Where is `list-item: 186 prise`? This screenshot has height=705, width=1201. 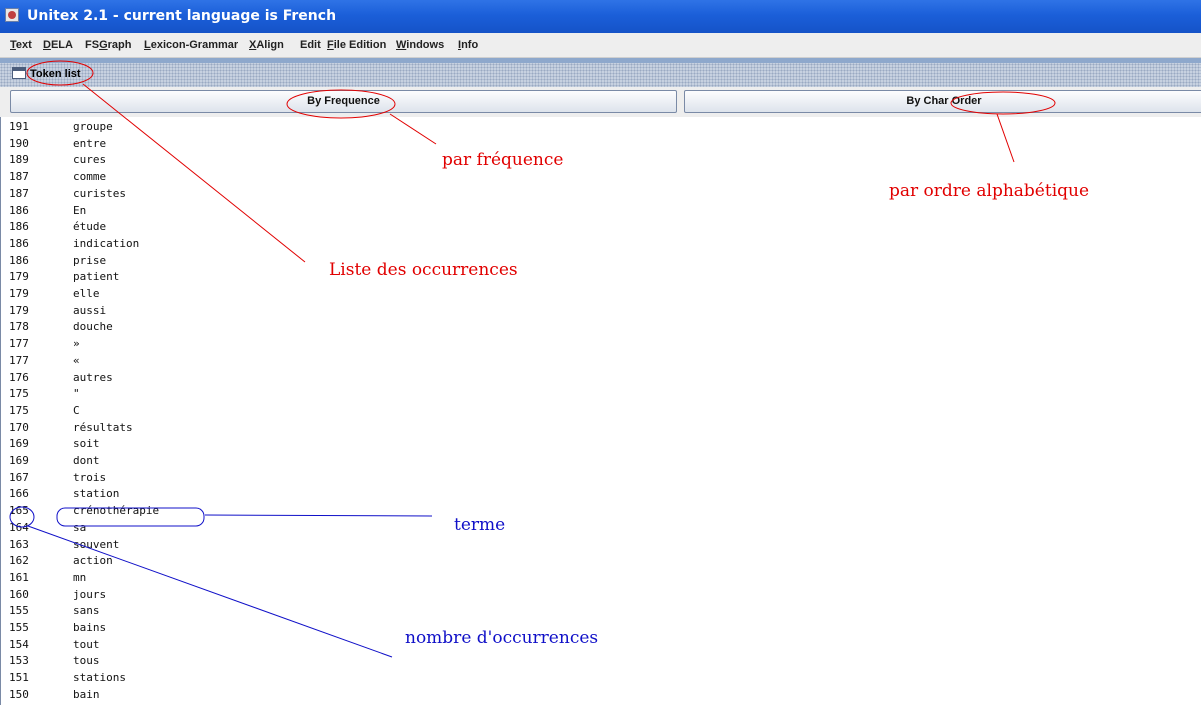 list-item: 186 prise is located at coordinates (151, 259).